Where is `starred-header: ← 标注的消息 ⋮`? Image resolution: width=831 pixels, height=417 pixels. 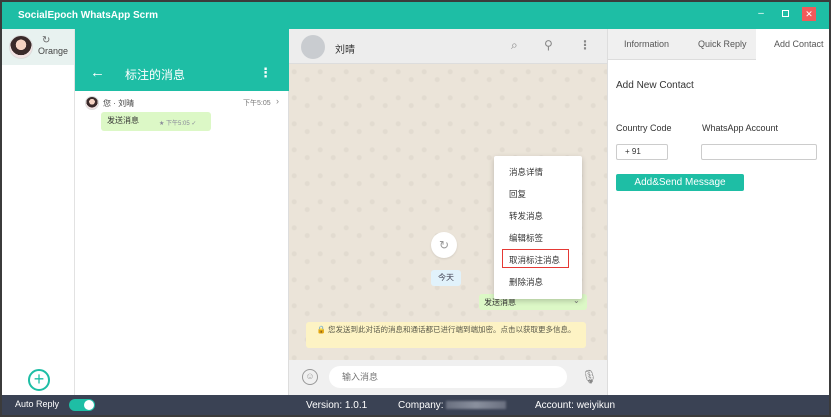
starred-header: ← 标注的消息 ⋮ is located at coordinates (182, 75).